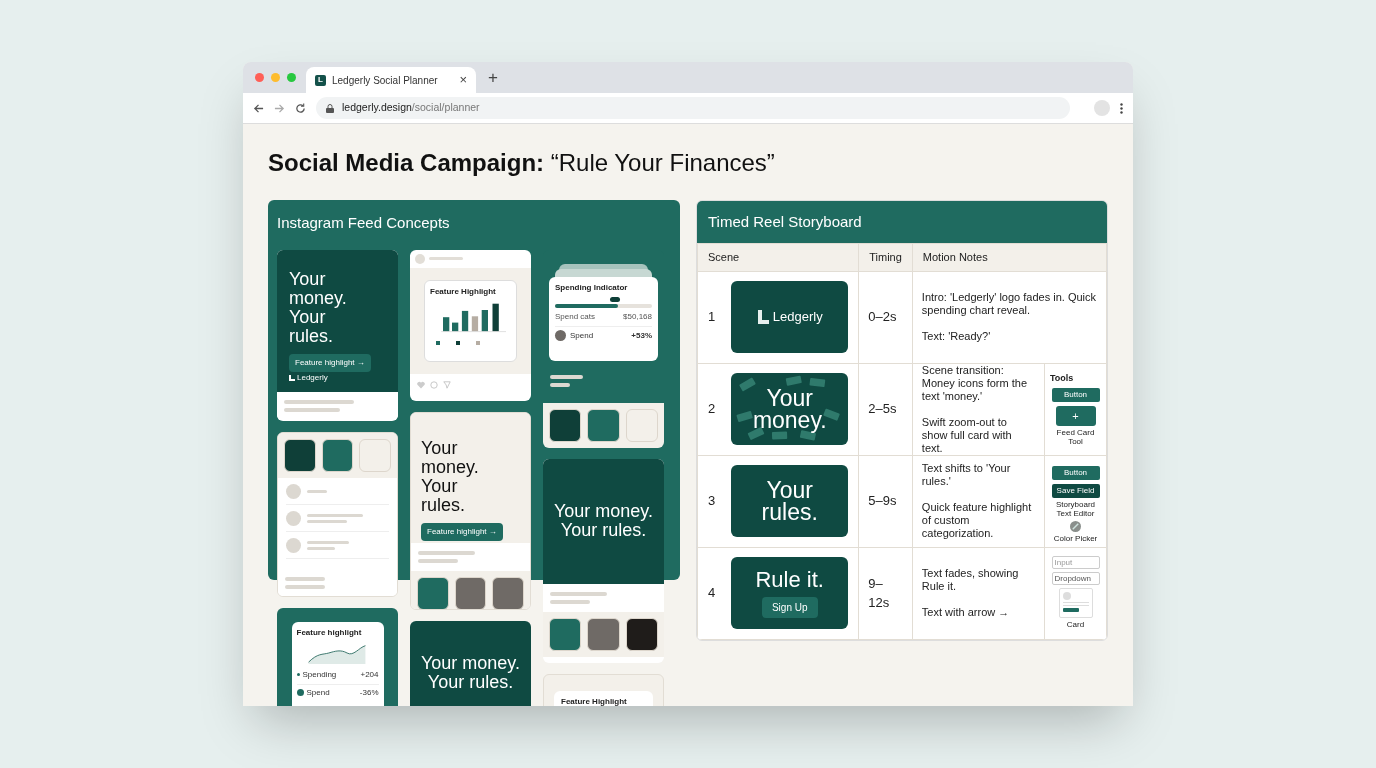  I want to click on color-picker-icon, so click(1075, 526).